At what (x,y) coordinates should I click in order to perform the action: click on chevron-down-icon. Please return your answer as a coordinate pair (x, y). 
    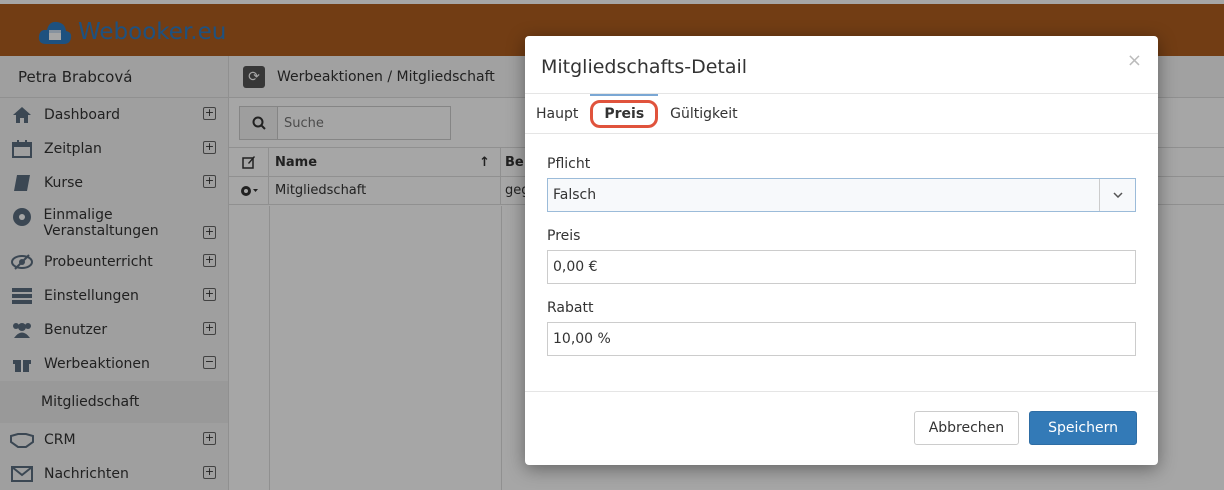
    Looking at the image, I should click on (1117, 195).